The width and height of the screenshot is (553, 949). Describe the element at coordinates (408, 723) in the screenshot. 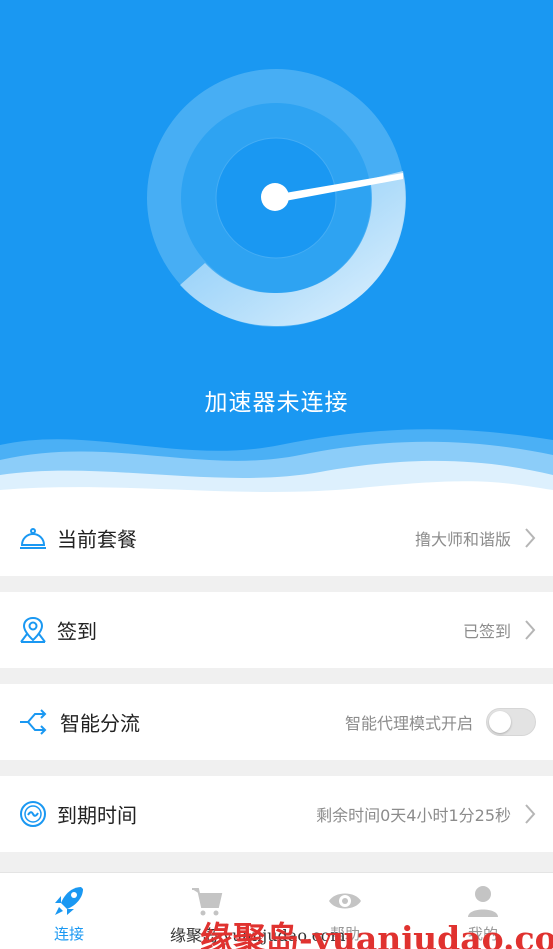

I see `row-value: 智能代理模式开启` at that location.